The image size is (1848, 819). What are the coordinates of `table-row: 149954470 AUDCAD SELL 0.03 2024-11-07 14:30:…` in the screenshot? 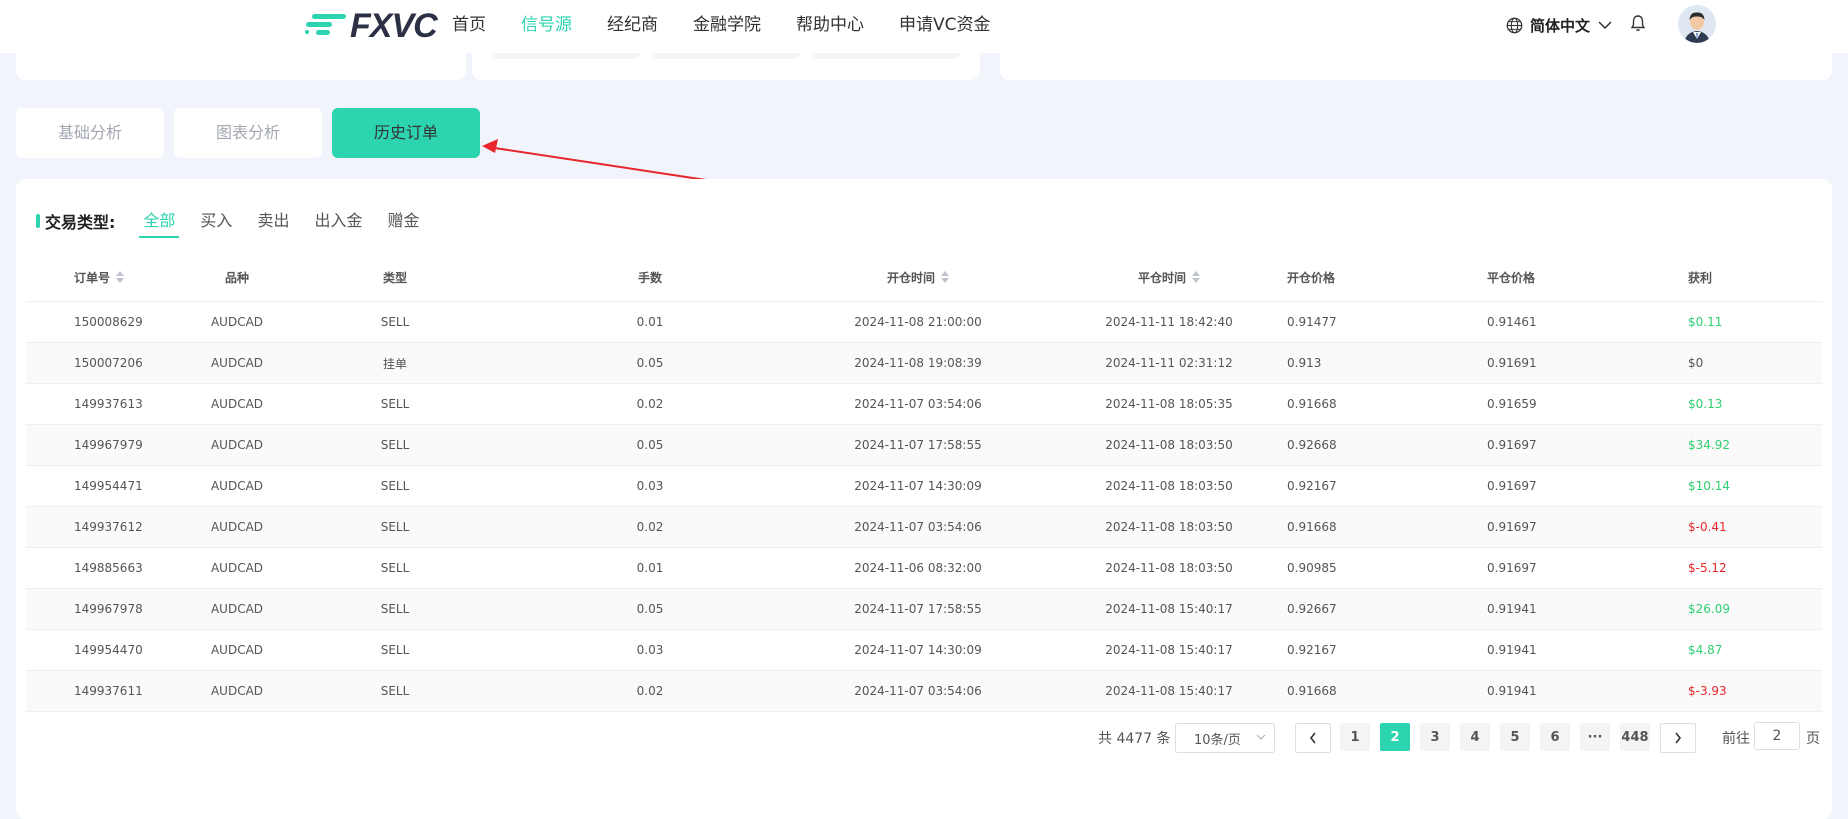 It's located at (924, 650).